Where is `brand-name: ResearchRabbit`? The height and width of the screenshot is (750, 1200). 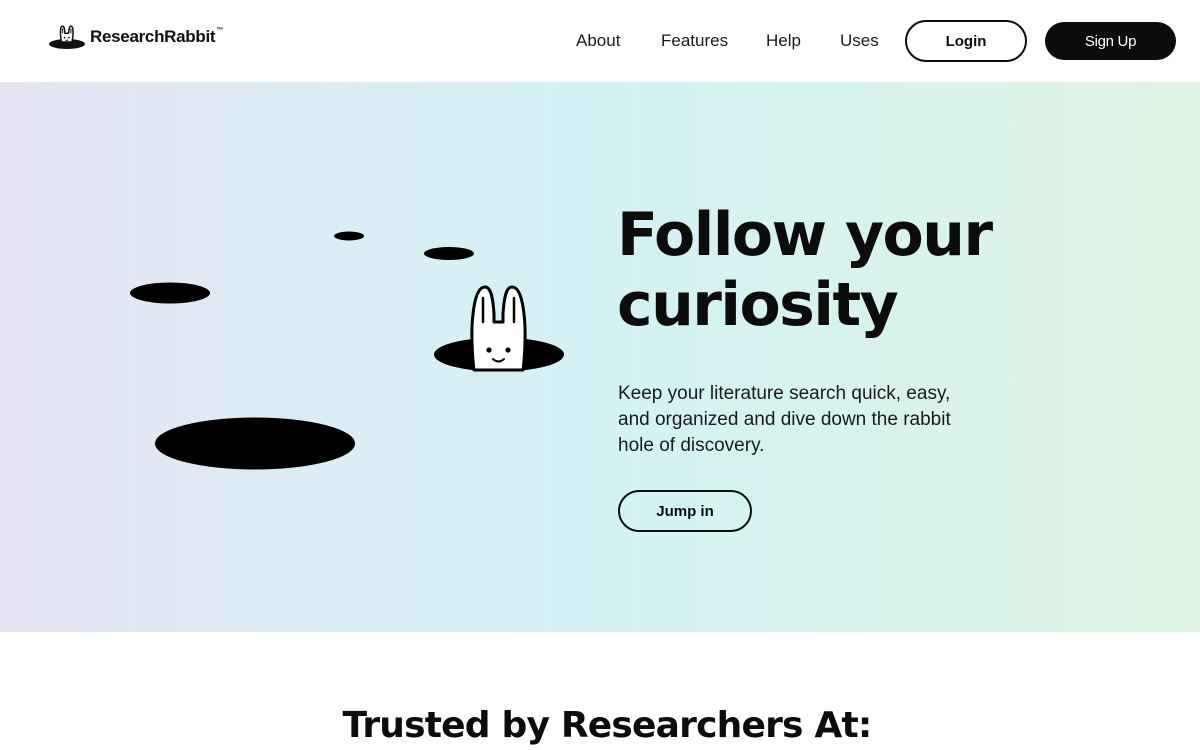 brand-name: ResearchRabbit is located at coordinates (153, 36).